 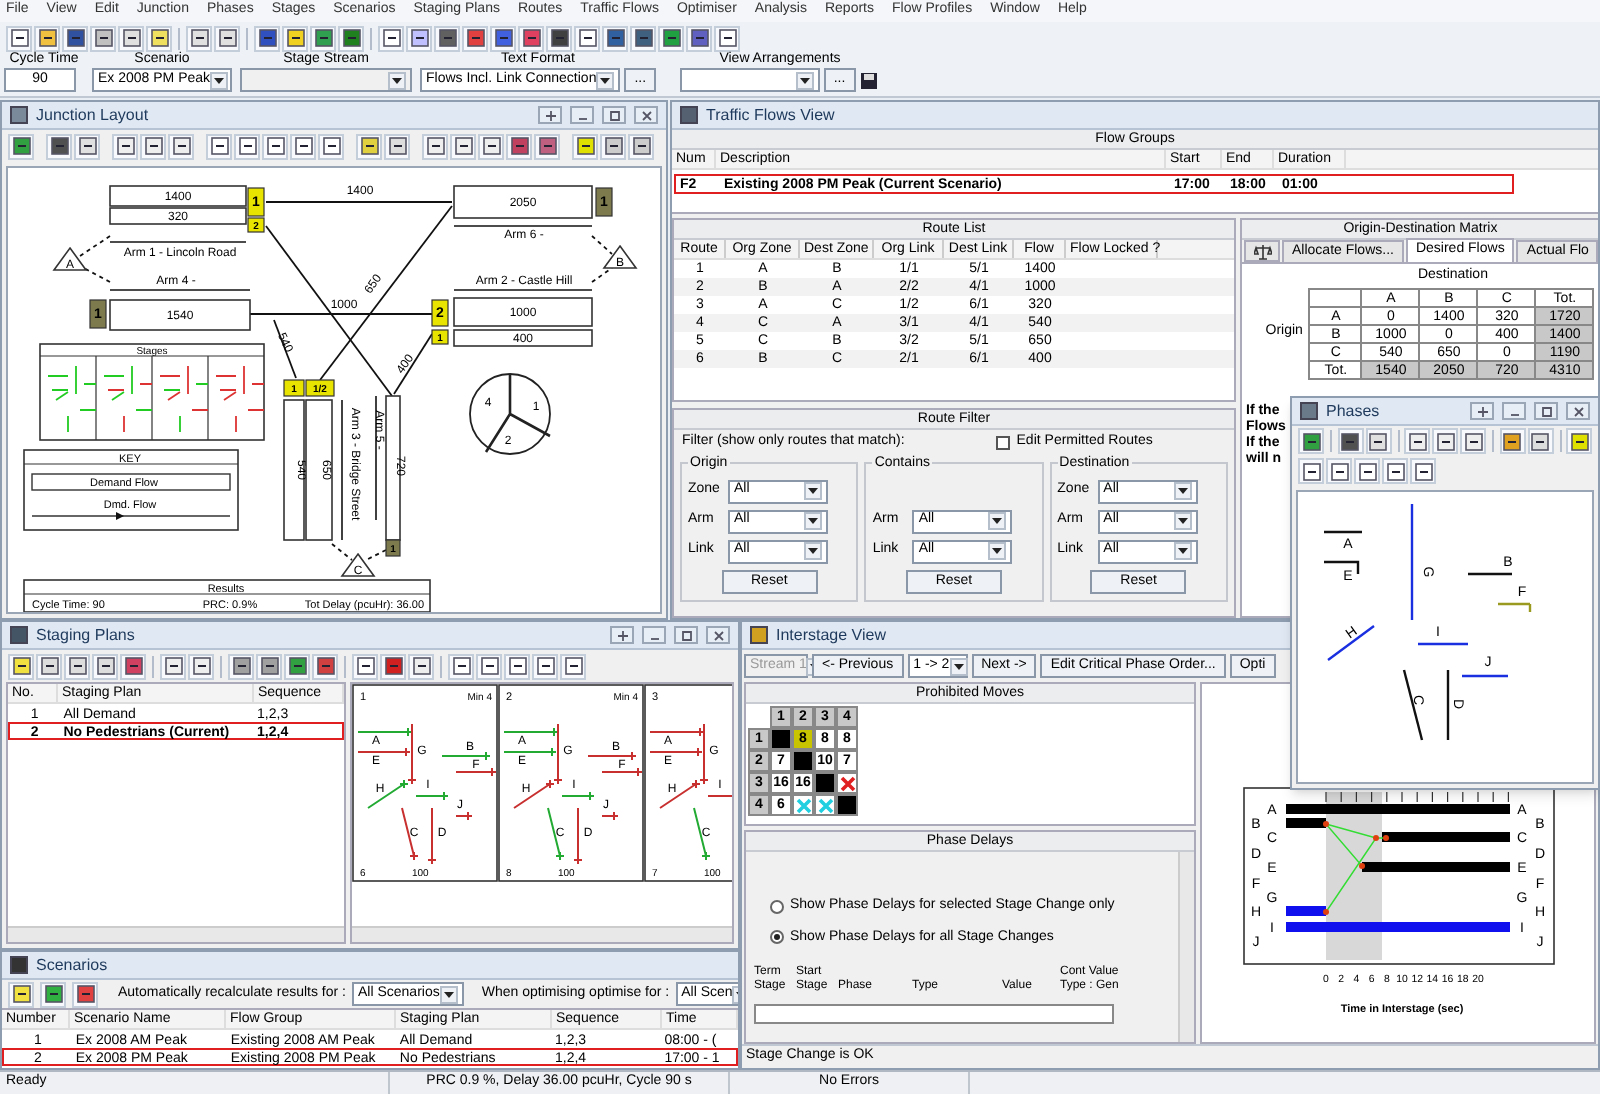 I want to click on window-title: Staging Plans, so click(x=85, y=635).